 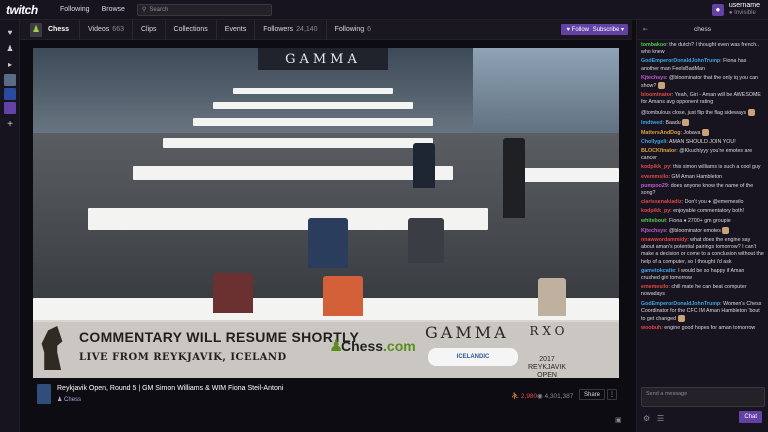 I want to click on knight-logo-icon, so click(x=52, y=348).